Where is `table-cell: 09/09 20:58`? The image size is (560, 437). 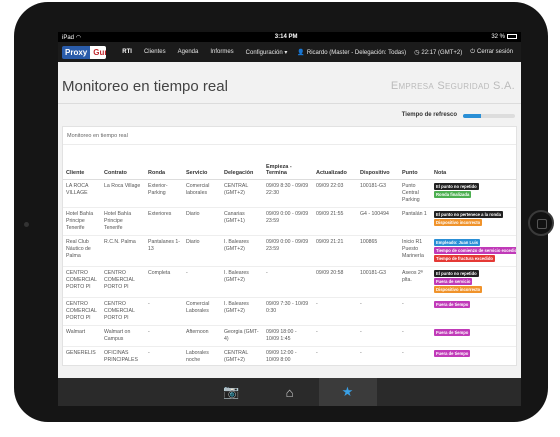
table-cell: 09/09 20:58 is located at coordinates (335, 282).